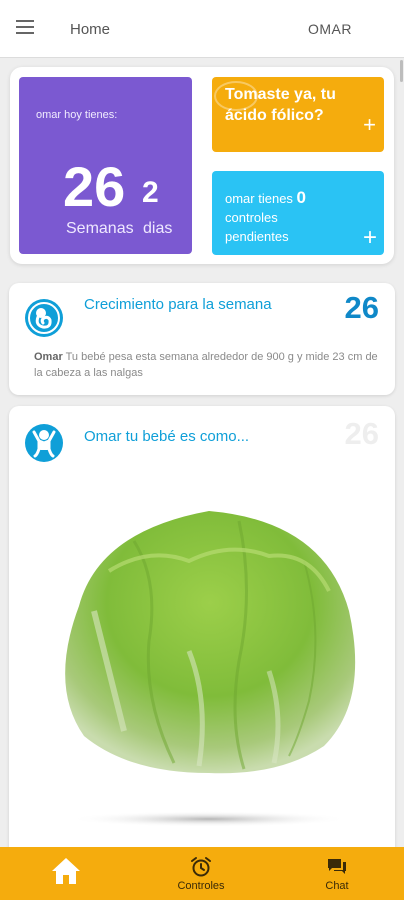 Image resolution: width=404 pixels, height=900 pixels. I want to click on pending-controls-text: omar tienes 0 controles pendientes, so click(280, 217).